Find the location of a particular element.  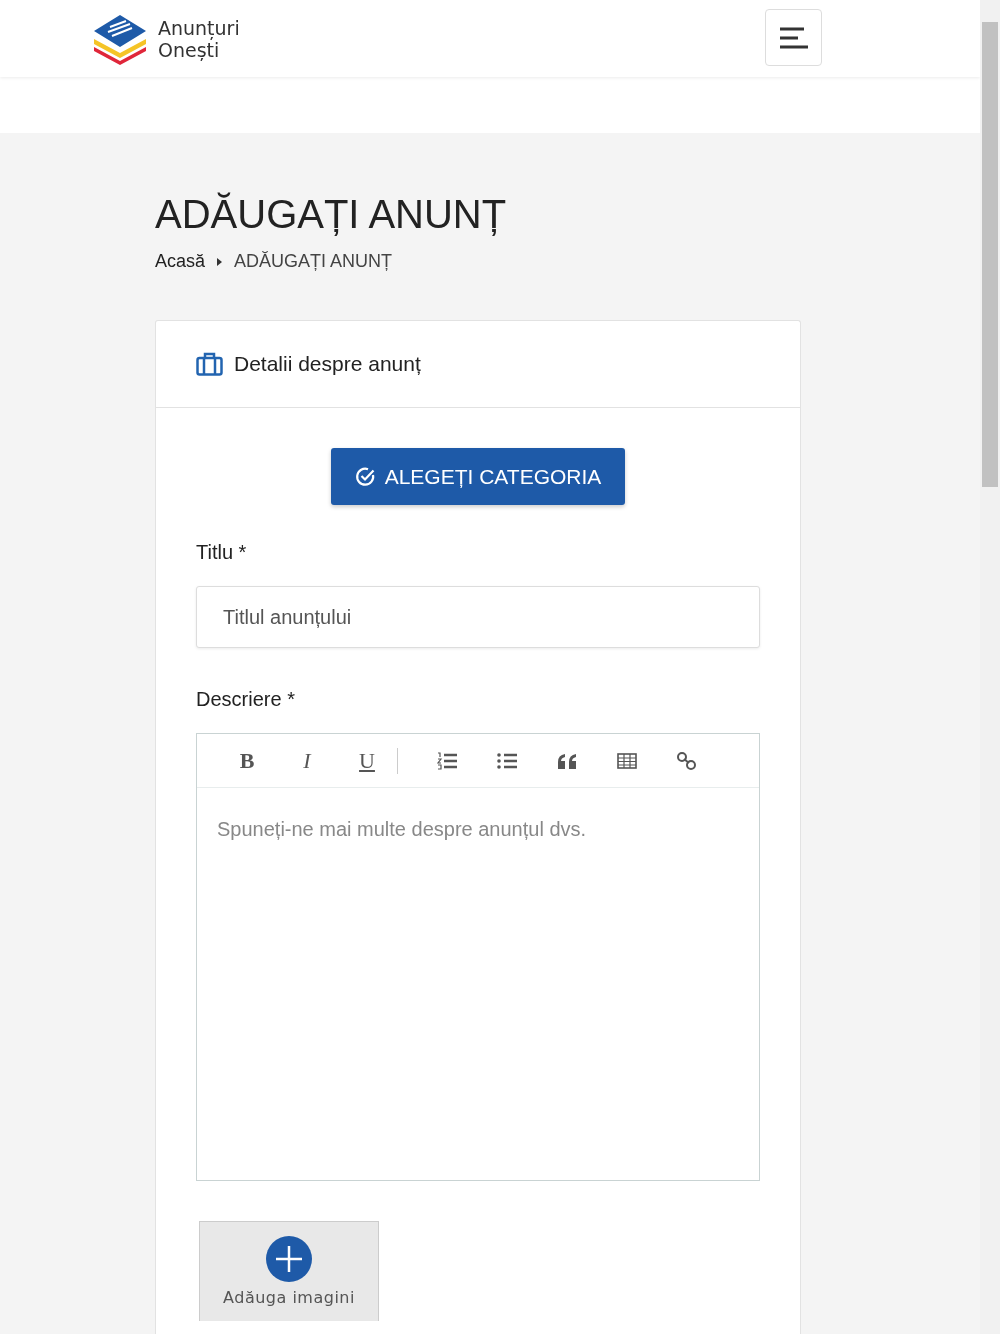

logo-icon is located at coordinates (120, 38).